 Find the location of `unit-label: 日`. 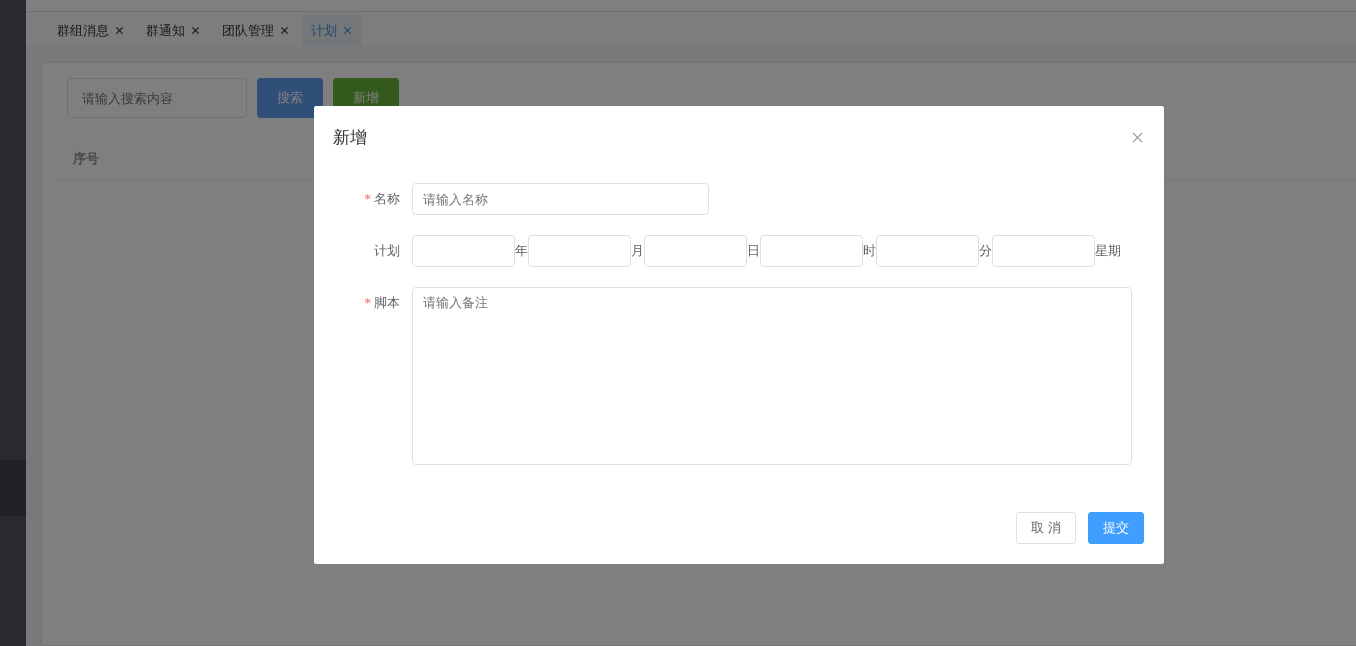

unit-label: 日 is located at coordinates (753, 251).